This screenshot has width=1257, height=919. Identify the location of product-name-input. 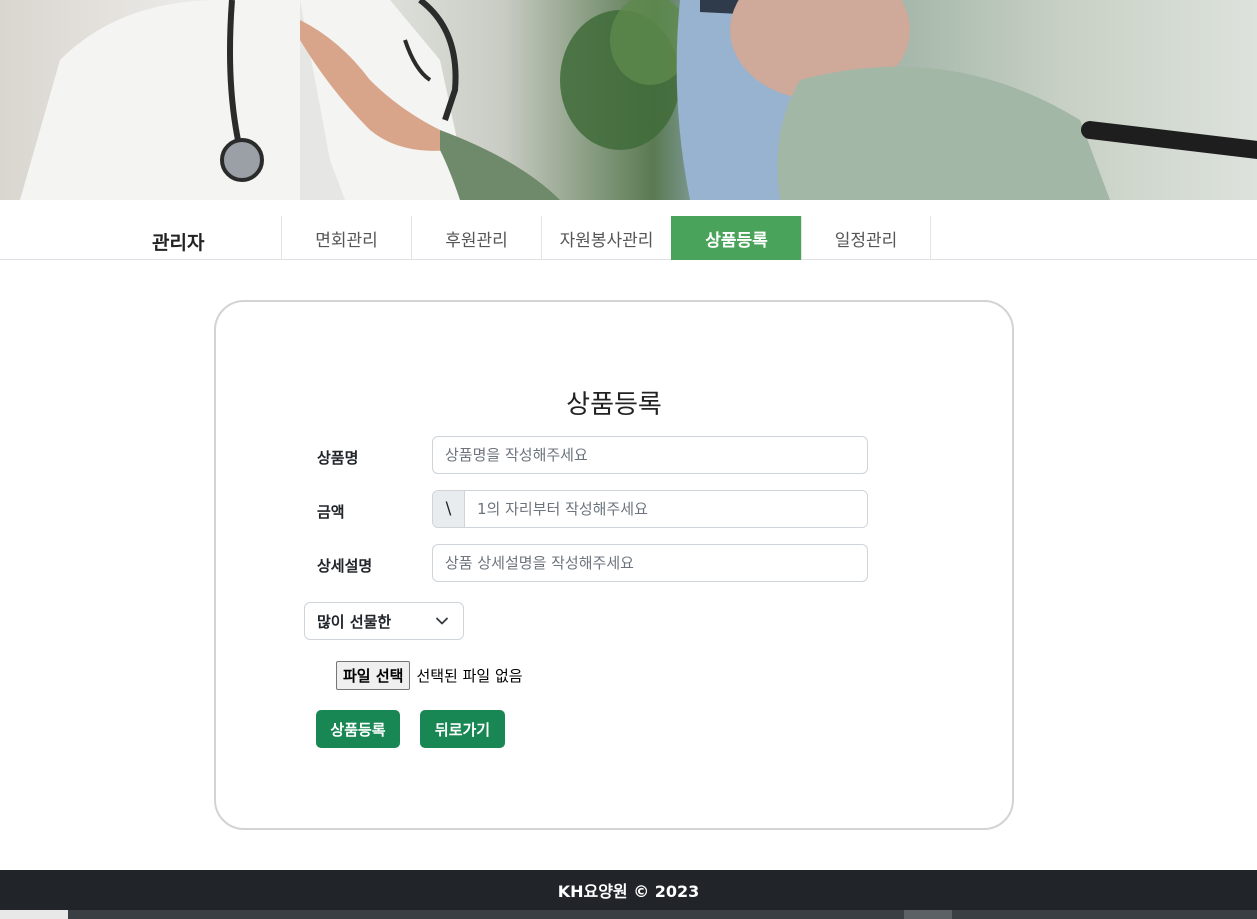
(656, 455).